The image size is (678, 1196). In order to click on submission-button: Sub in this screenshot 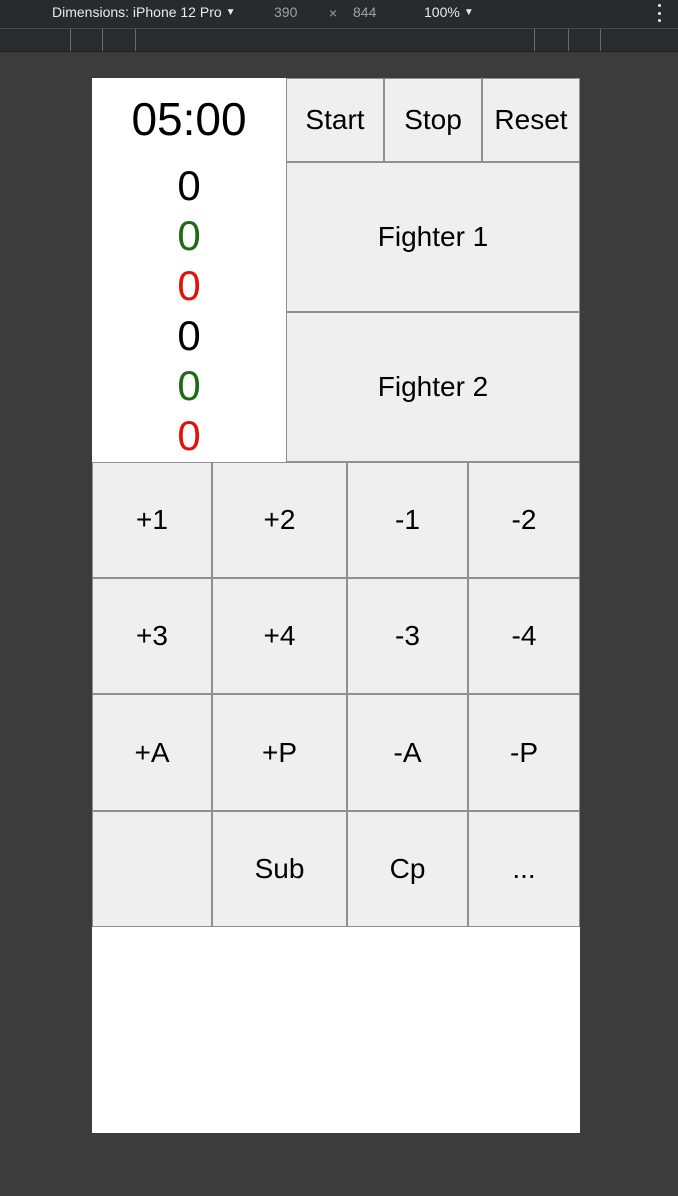, I will do `click(279, 869)`.